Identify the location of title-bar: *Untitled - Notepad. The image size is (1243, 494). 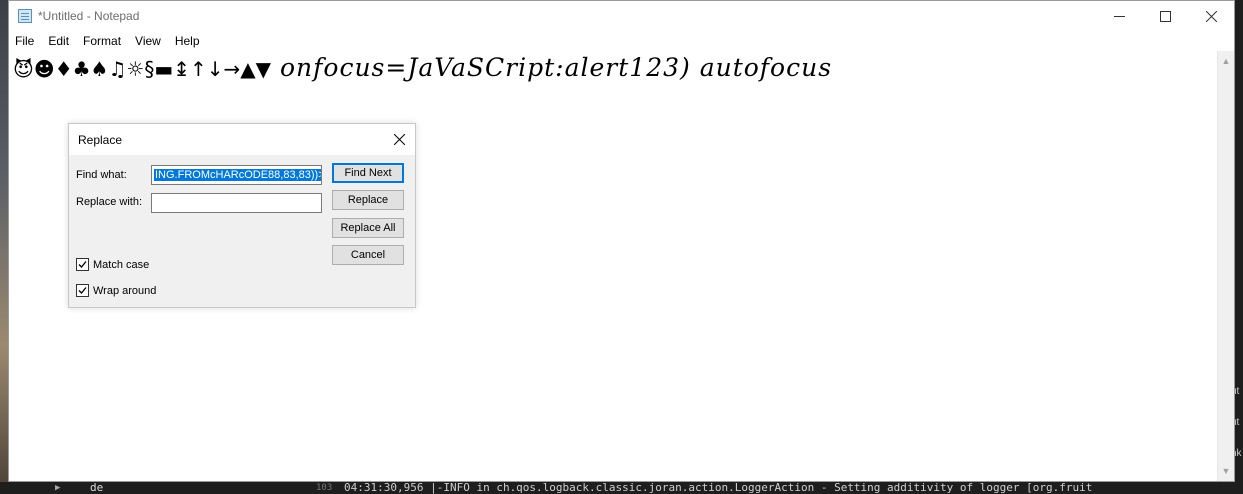
(621, 16).